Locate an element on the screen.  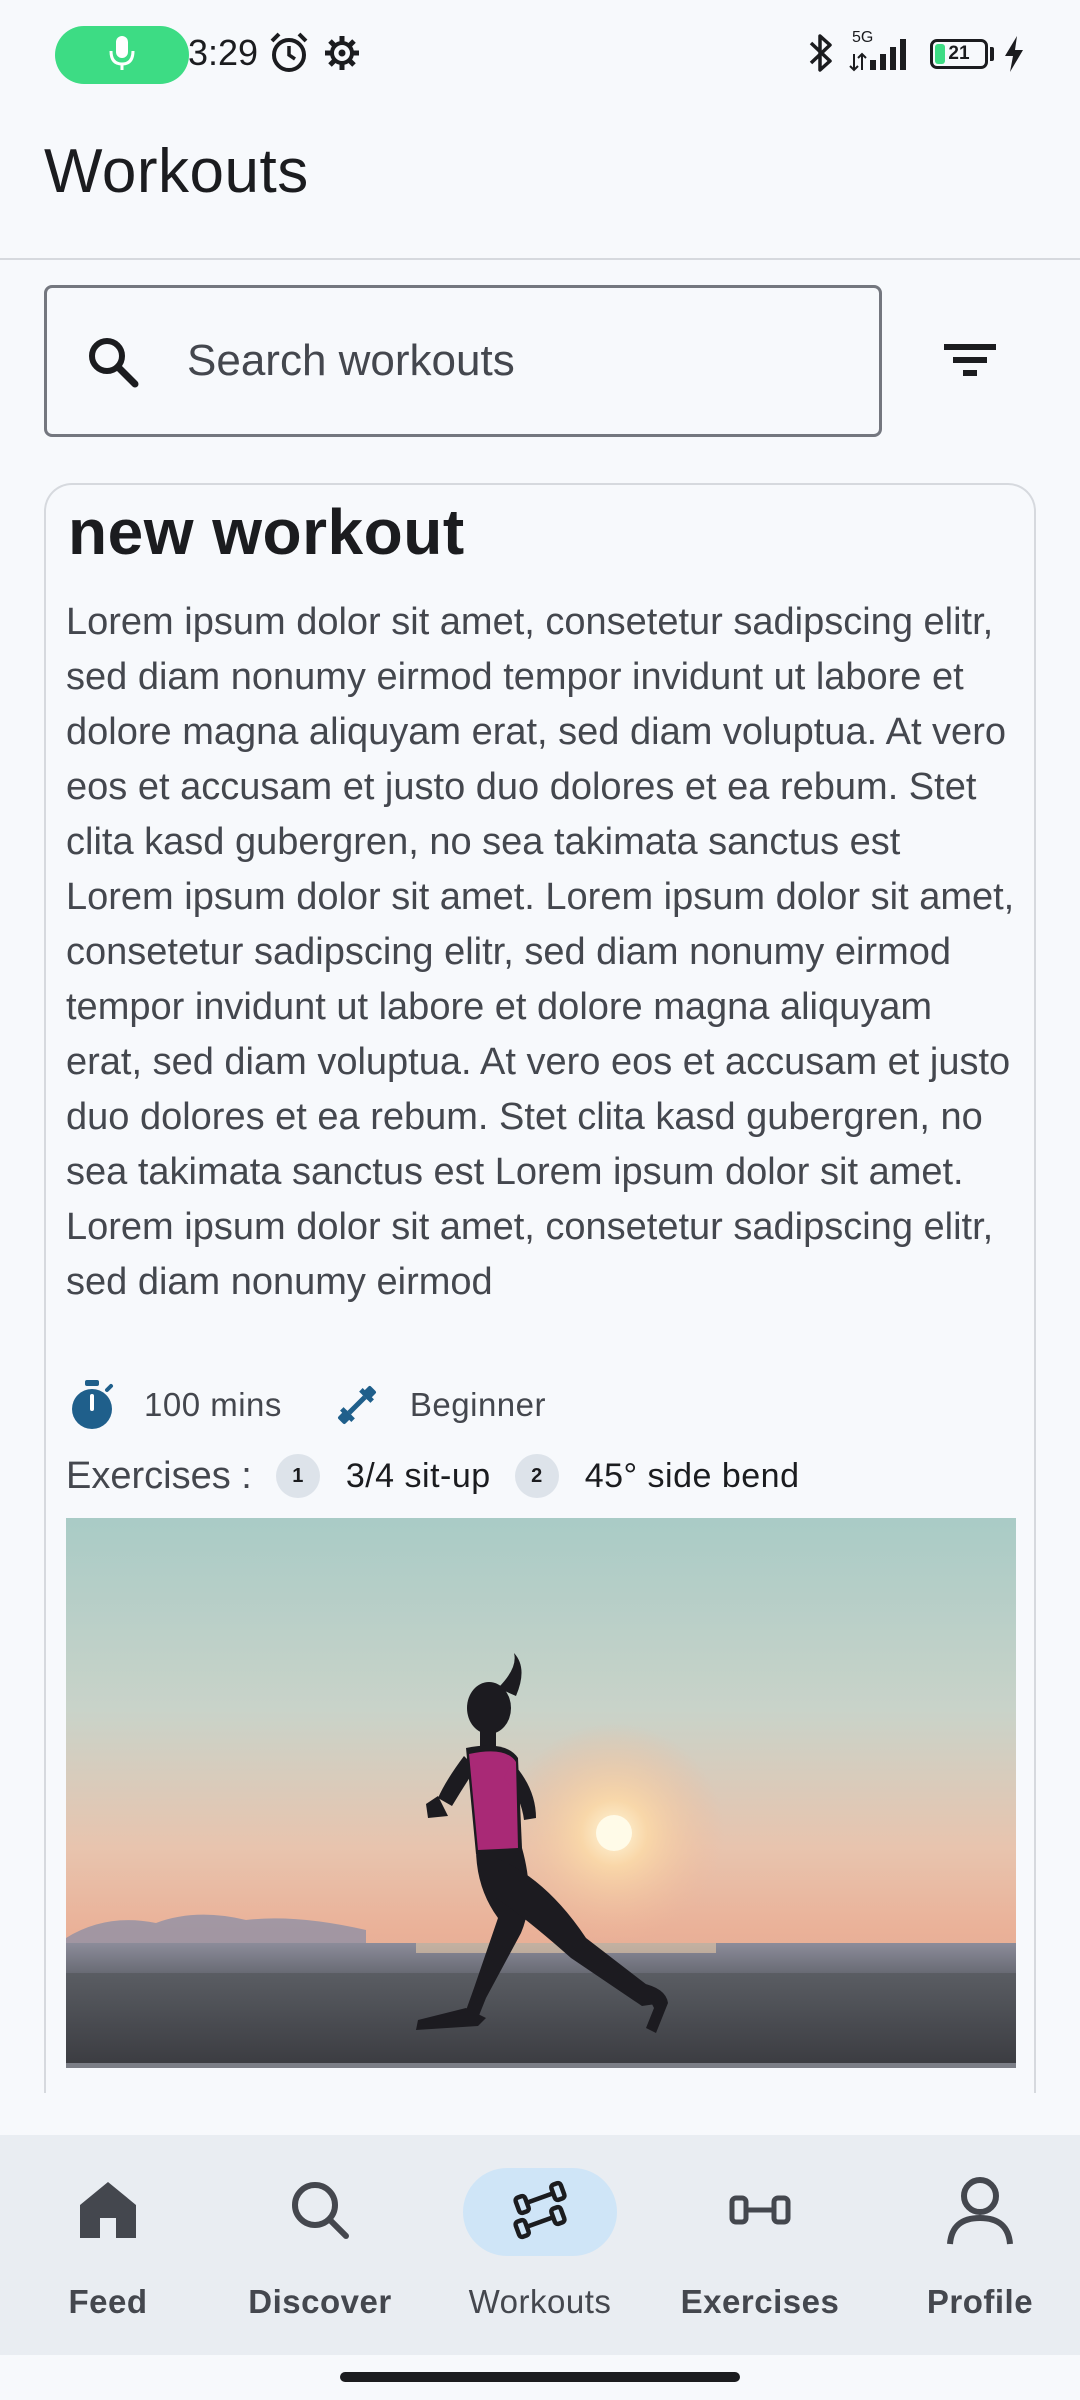
nav-item-exercises: Exercises is located at coordinates (760, 2245).